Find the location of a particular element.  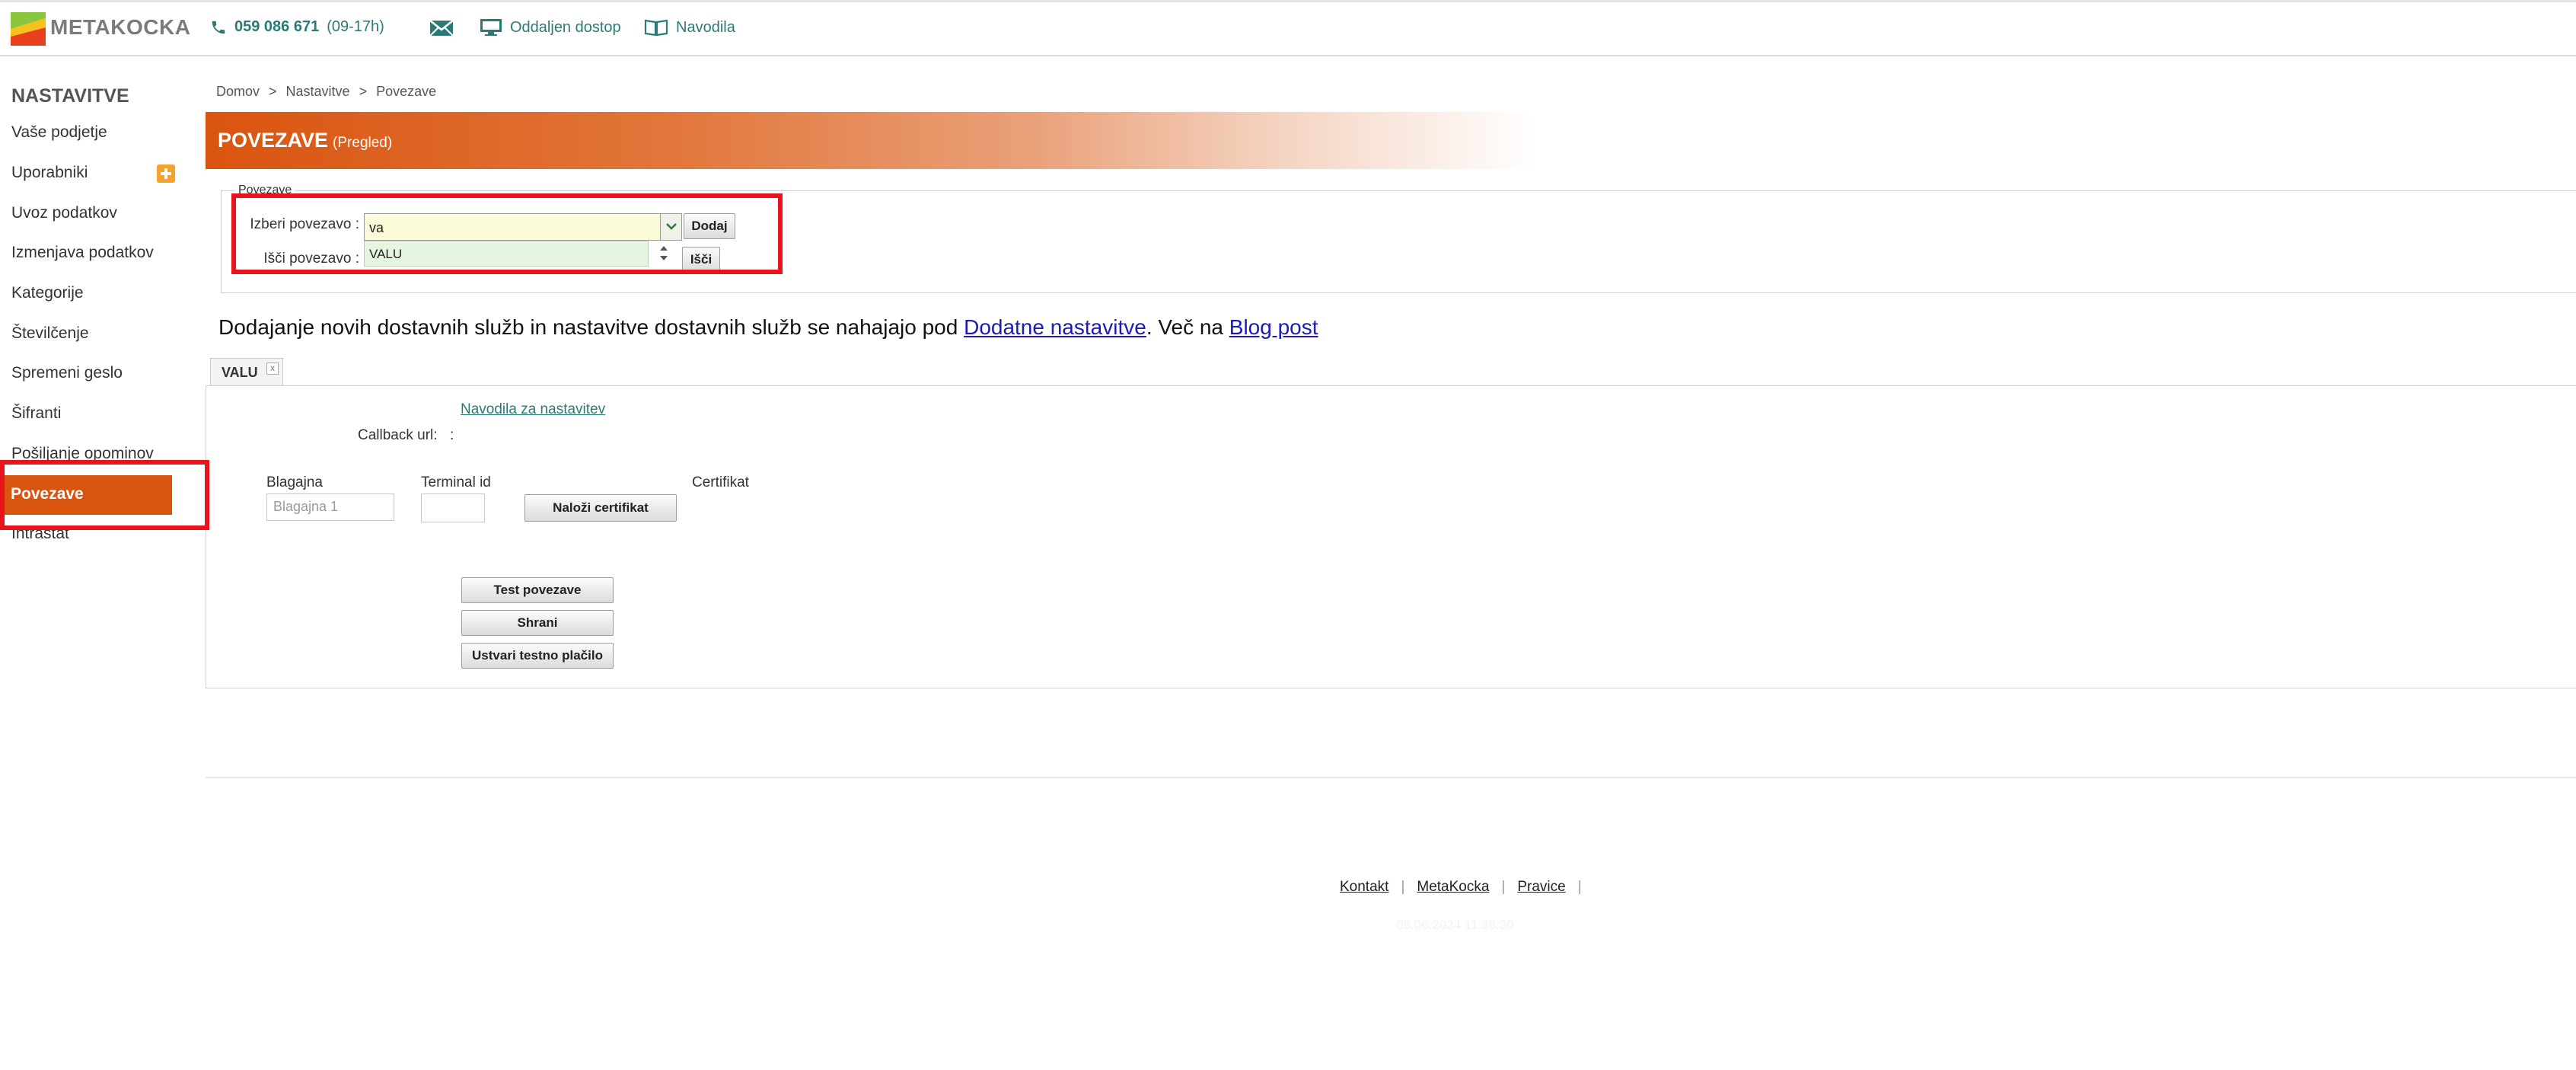

certificate-label: Certifikat is located at coordinates (720, 482).